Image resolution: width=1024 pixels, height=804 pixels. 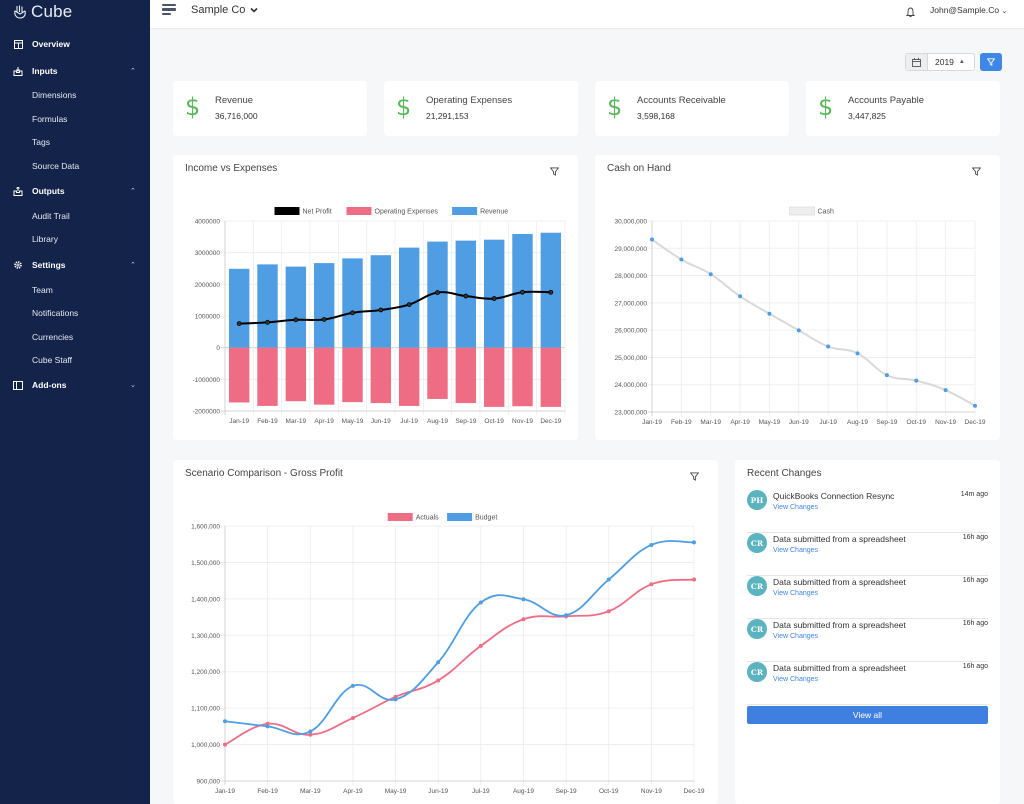 I want to click on sidebar-item-notifications: Notifications, so click(x=55, y=313).